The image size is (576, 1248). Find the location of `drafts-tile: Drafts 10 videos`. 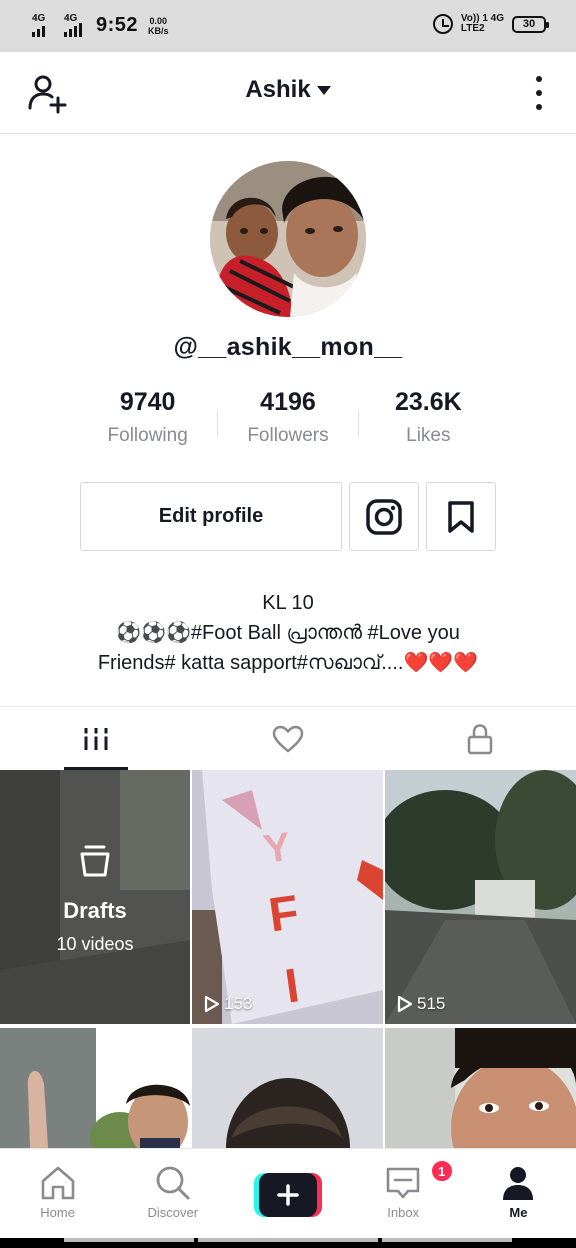

drafts-tile: Drafts 10 videos is located at coordinates (95, 897).